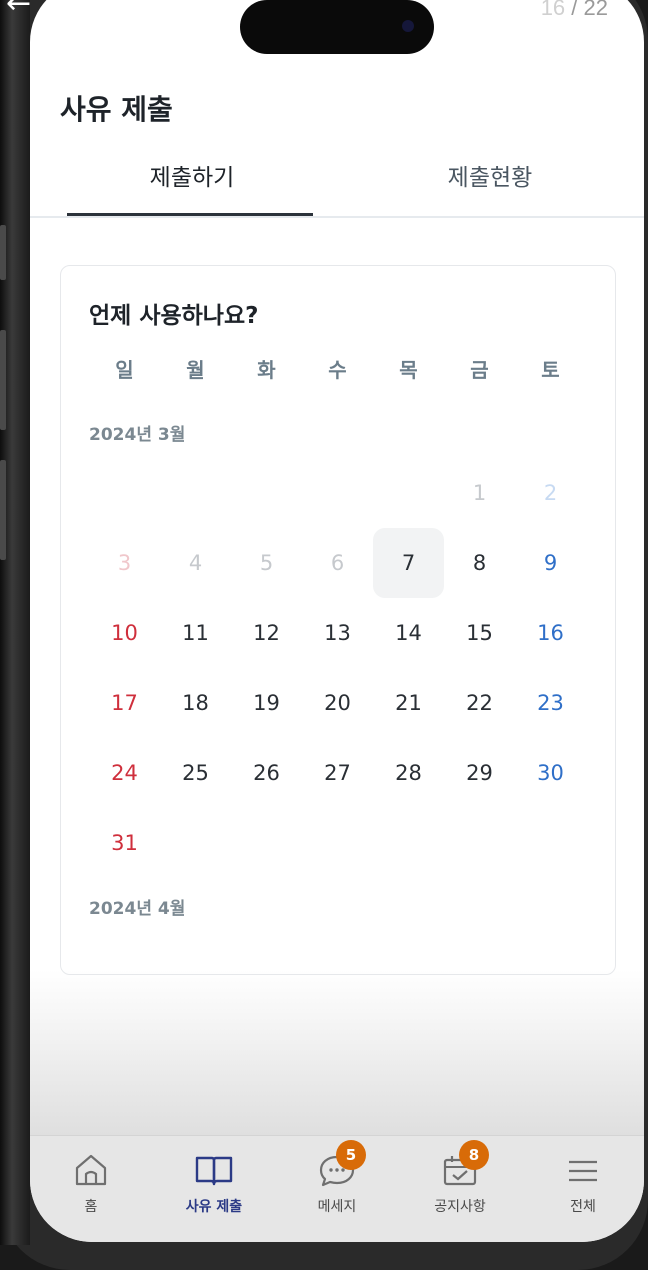  What do you see at coordinates (124, 843) in the screenshot?
I see `calendar-day: 31` at bounding box center [124, 843].